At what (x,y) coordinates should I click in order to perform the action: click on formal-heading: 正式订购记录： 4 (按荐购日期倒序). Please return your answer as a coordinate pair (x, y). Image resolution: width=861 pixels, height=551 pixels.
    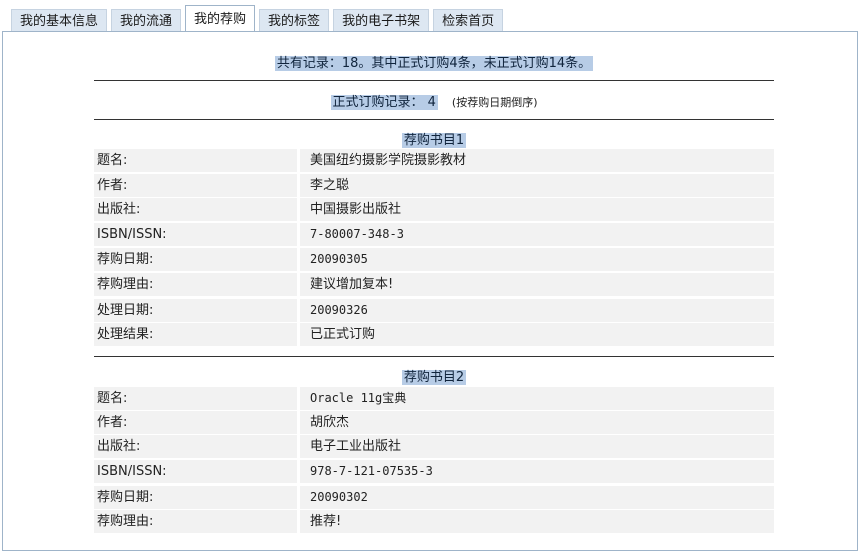
    Looking at the image, I should click on (434, 100).